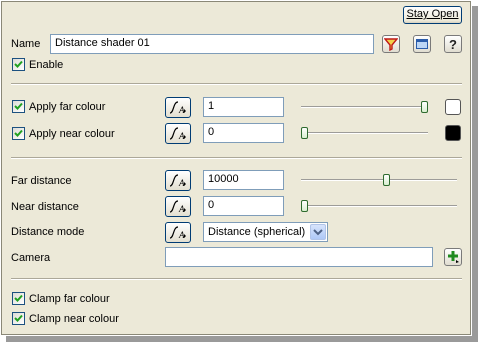 This screenshot has width=485, height=349. I want to click on near-colour-slider-thumb, so click(304, 133).